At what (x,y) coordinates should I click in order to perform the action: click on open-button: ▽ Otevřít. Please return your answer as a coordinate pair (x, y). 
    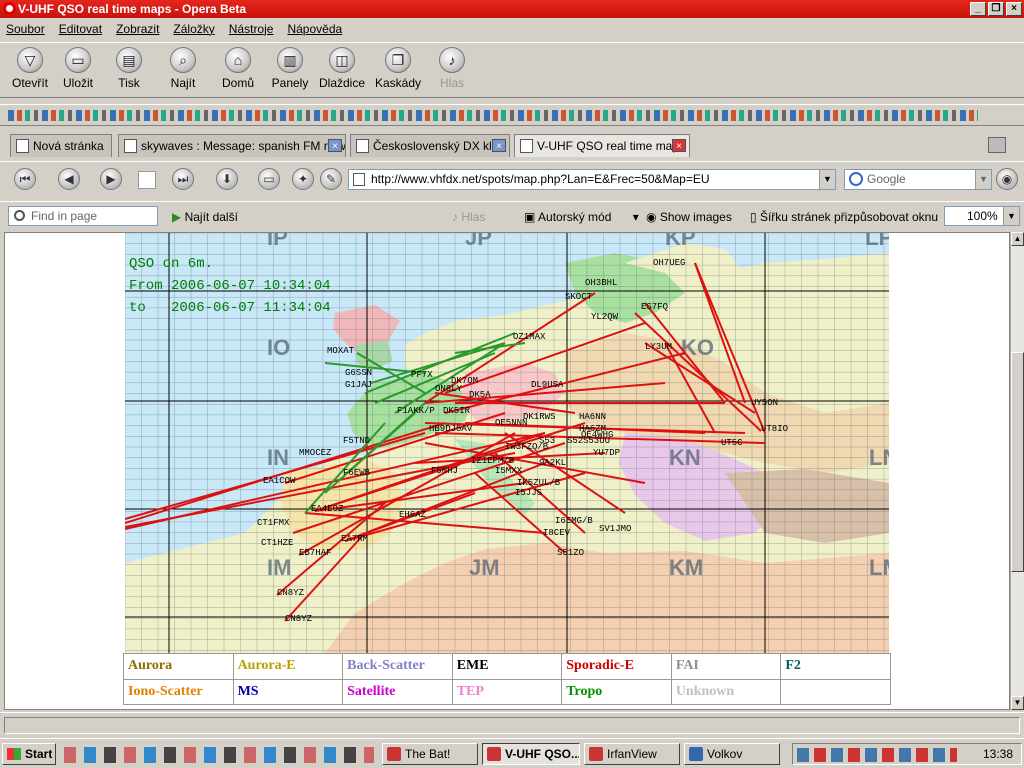
    Looking at the image, I should click on (30, 68).